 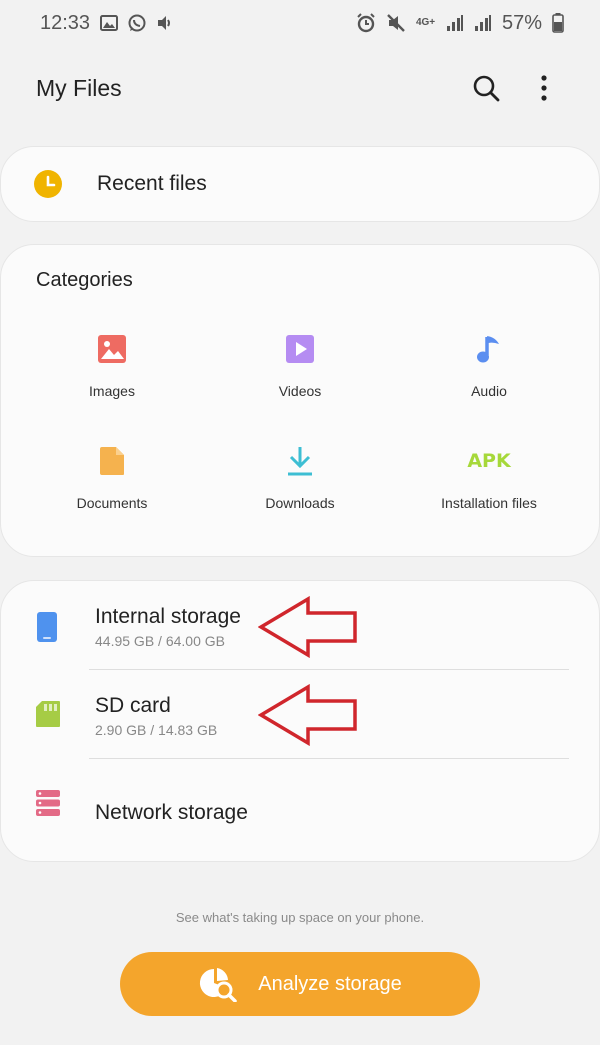 I want to click on recent-files-item: Recent files, so click(x=300, y=184).